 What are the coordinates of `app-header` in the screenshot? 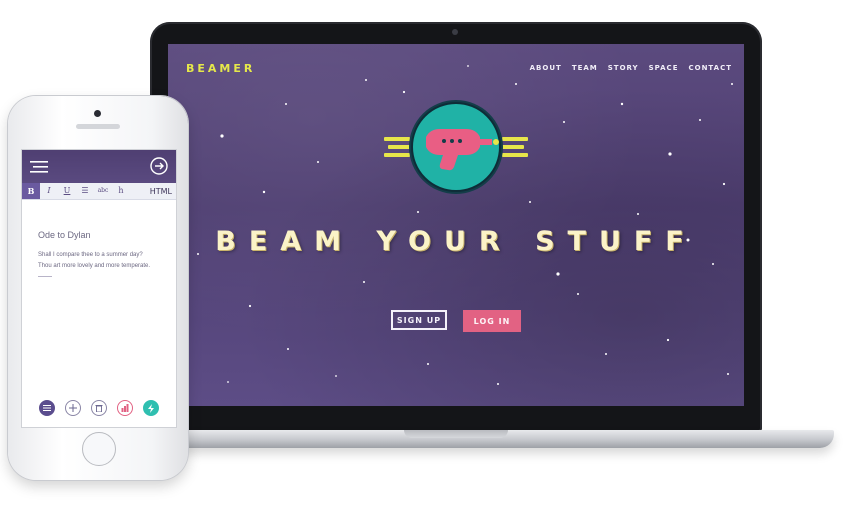 It's located at (99, 166).